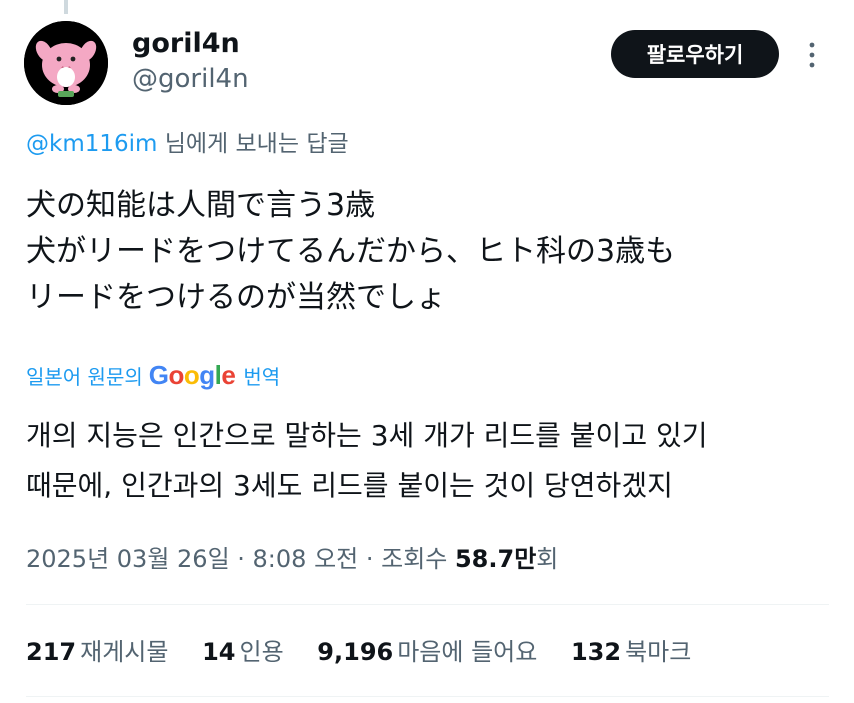  What do you see at coordinates (253, 144) in the screenshot?
I see `reply-suffix: 님에게 보내는 답글` at bounding box center [253, 144].